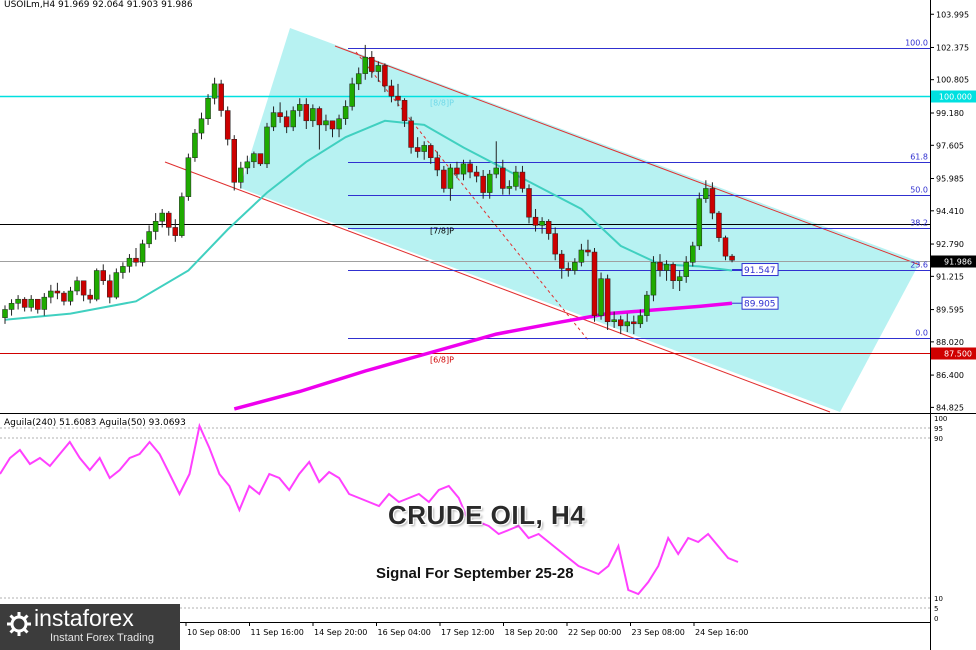  Describe the element at coordinates (919, 190) in the screenshot. I see `fib-level-label: 50.0` at that location.